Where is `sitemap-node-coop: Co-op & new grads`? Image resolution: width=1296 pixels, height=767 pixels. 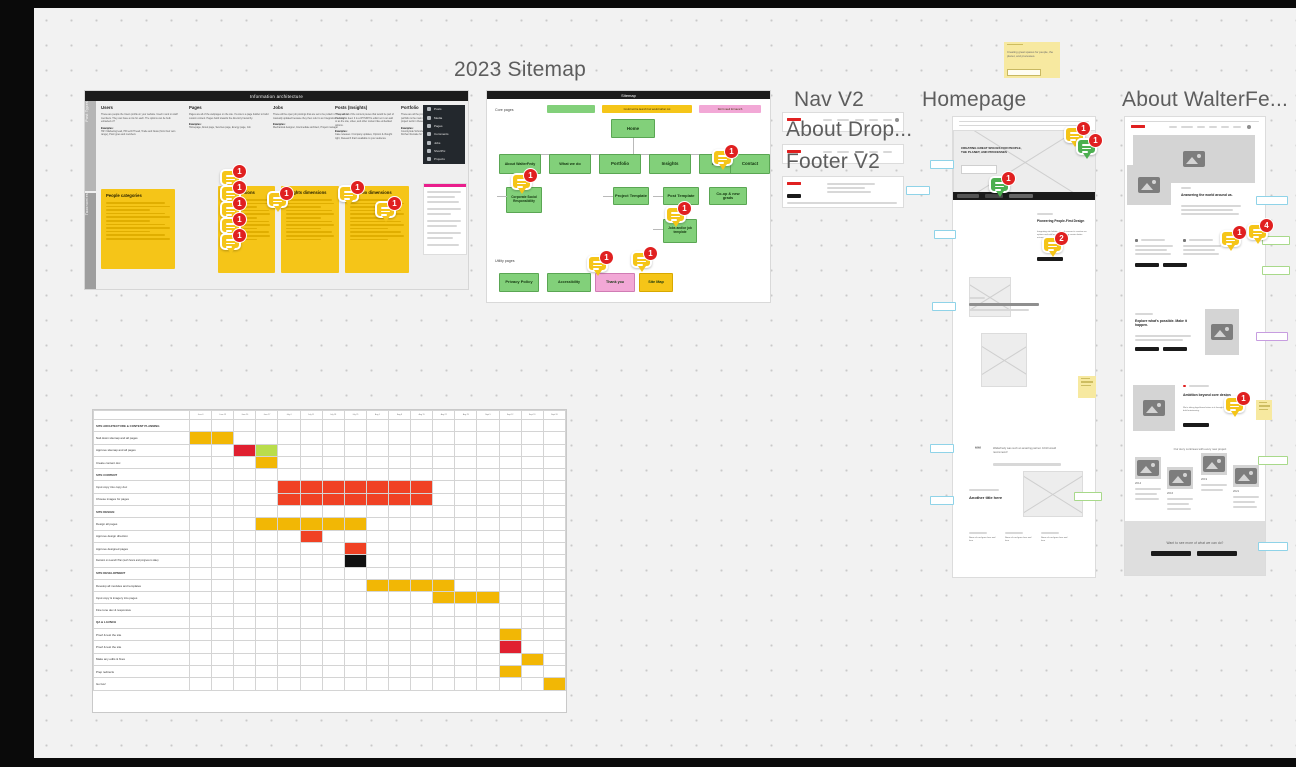 sitemap-node-coop: Co-op & new grads is located at coordinates (728, 196).